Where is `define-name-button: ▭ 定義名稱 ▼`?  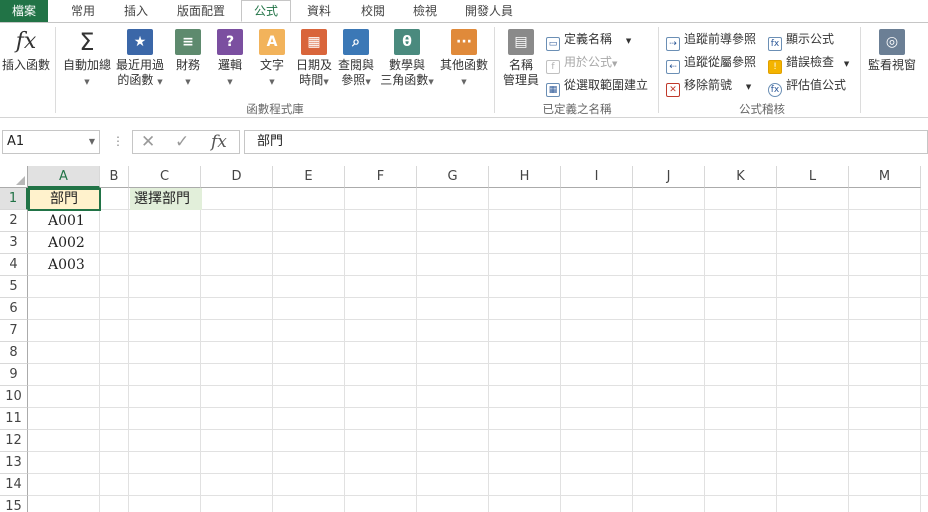 define-name-button: ▭ 定義名稱 ▼ is located at coordinates (588, 40).